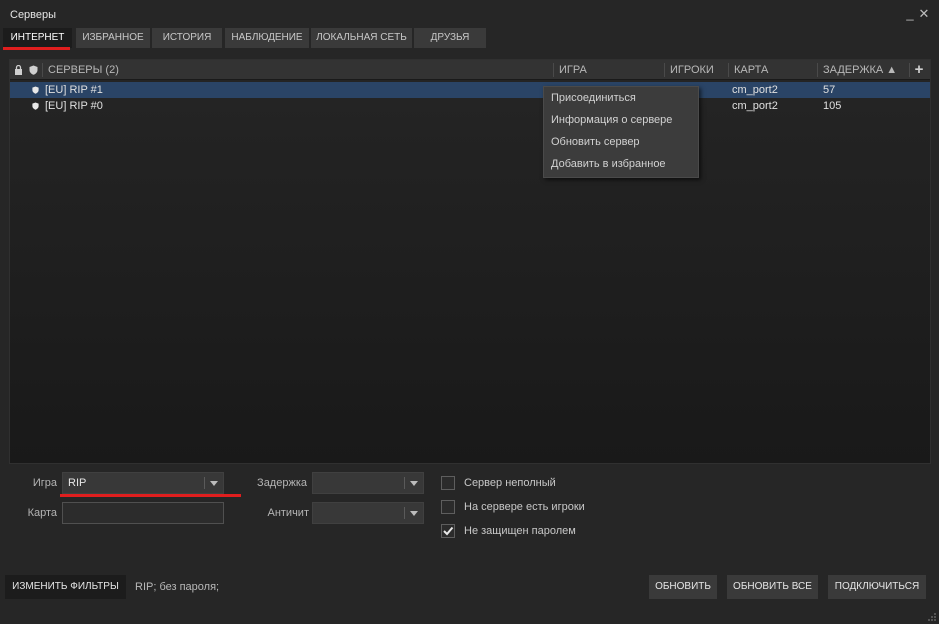  What do you see at coordinates (77, 483) in the screenshot?
I see `game-filter-value: RIP` at bounding box center [77, 483].